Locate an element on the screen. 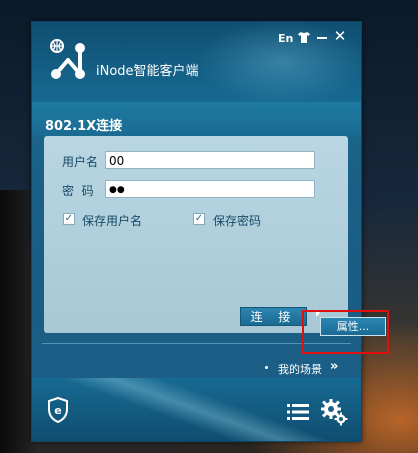 This screenshot has width=418, height=453. app-title: iNode智能客户端 is located at coordinates (147, 71).